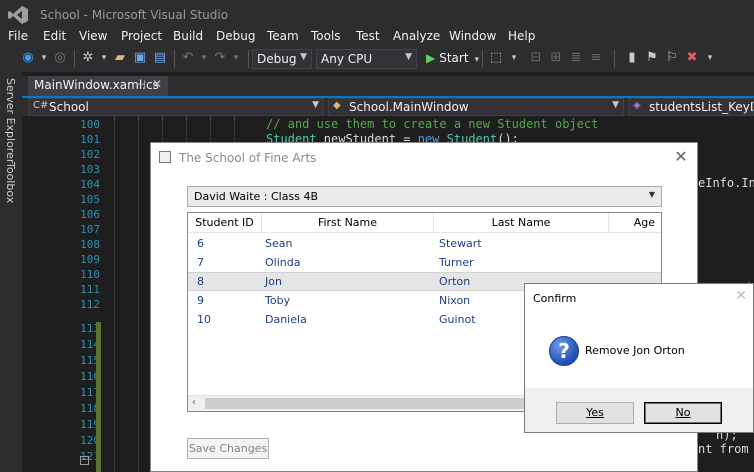 The height and width of the screenshot is (472, 754). What do you see at coordinates (455, 281) in the screenshot?
I see `student-last-name: Orton` at bounding box center [455, 281].